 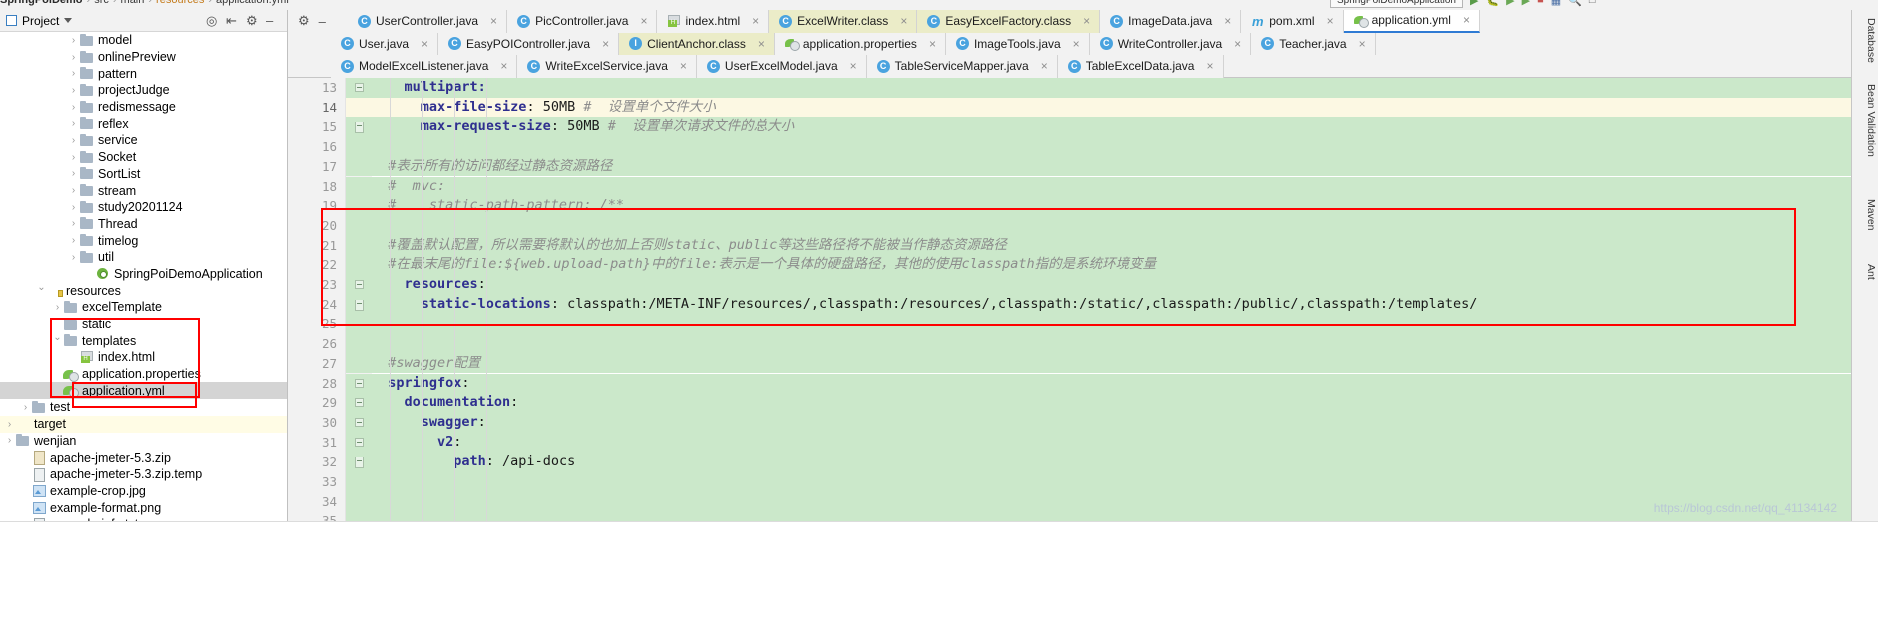 I want to click on editor-tab-usercontroller-java: UserController.java ×, so click(x=428, y=21).